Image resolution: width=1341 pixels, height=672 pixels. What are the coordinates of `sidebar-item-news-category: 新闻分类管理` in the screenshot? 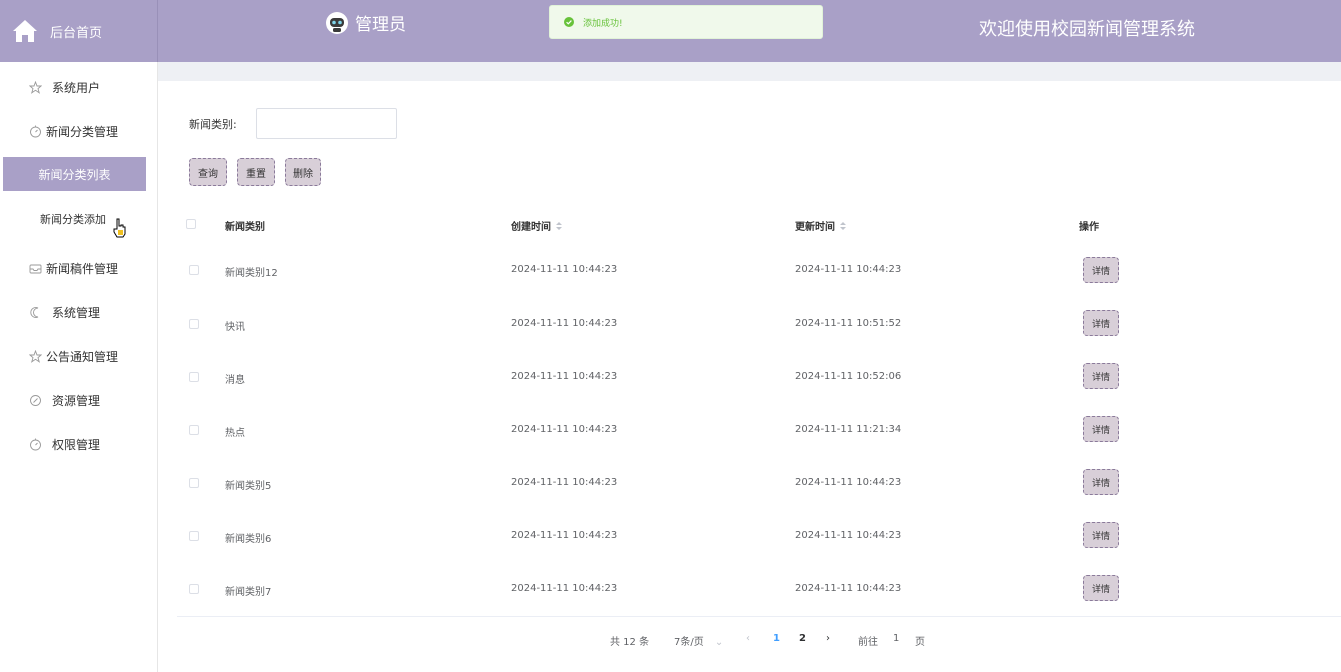 It's located at (79, 131).